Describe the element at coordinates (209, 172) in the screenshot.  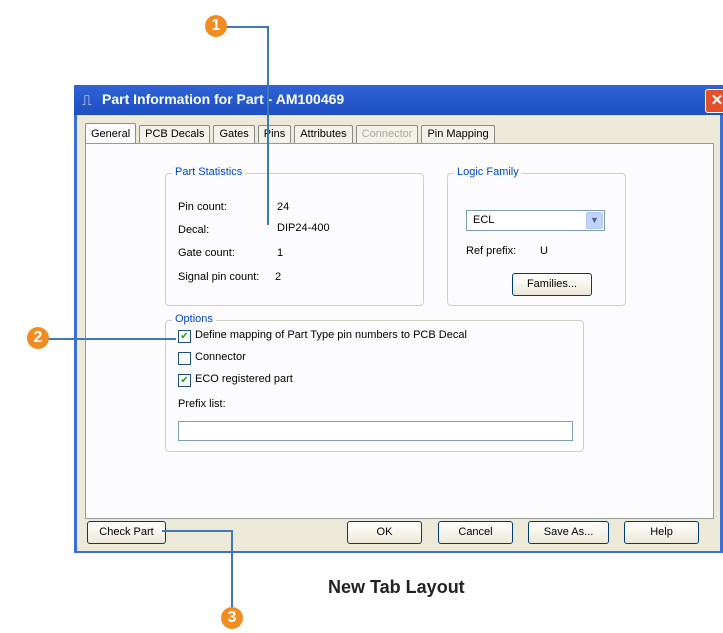
I see `part-statistics-legend: Part Statistics` at that location.